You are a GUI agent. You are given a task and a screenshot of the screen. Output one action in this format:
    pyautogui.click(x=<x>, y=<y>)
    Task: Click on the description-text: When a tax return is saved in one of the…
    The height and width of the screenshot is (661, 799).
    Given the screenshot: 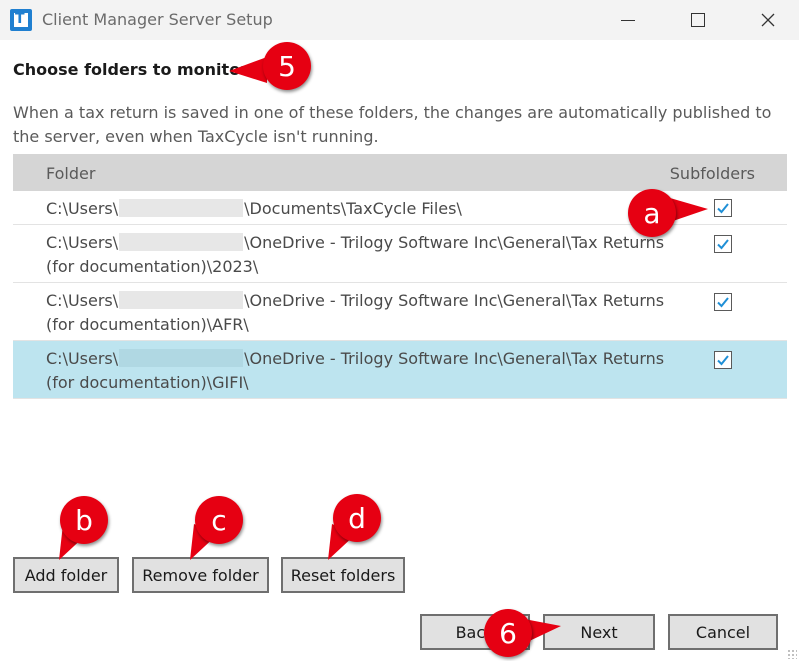 What is the action you would take?
    pyautogui.click(x=392, y=124)
    